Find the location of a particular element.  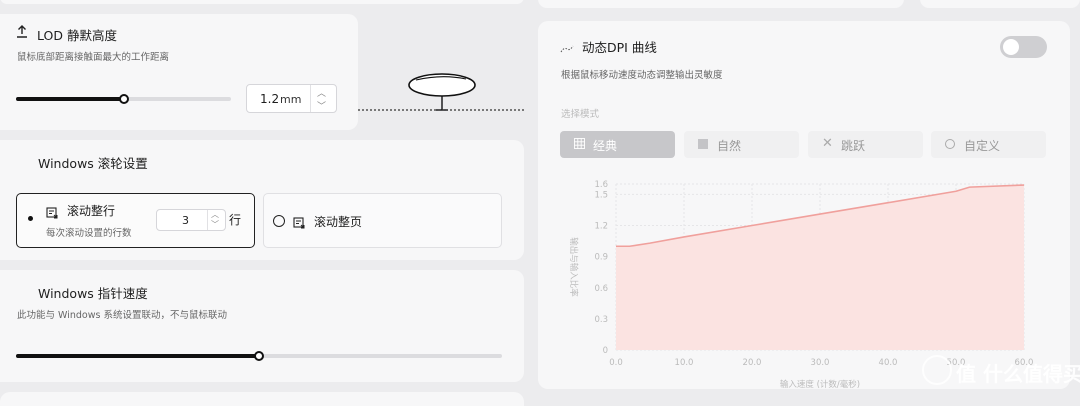

lod-slider-handle is located at coordinates (123, 99).